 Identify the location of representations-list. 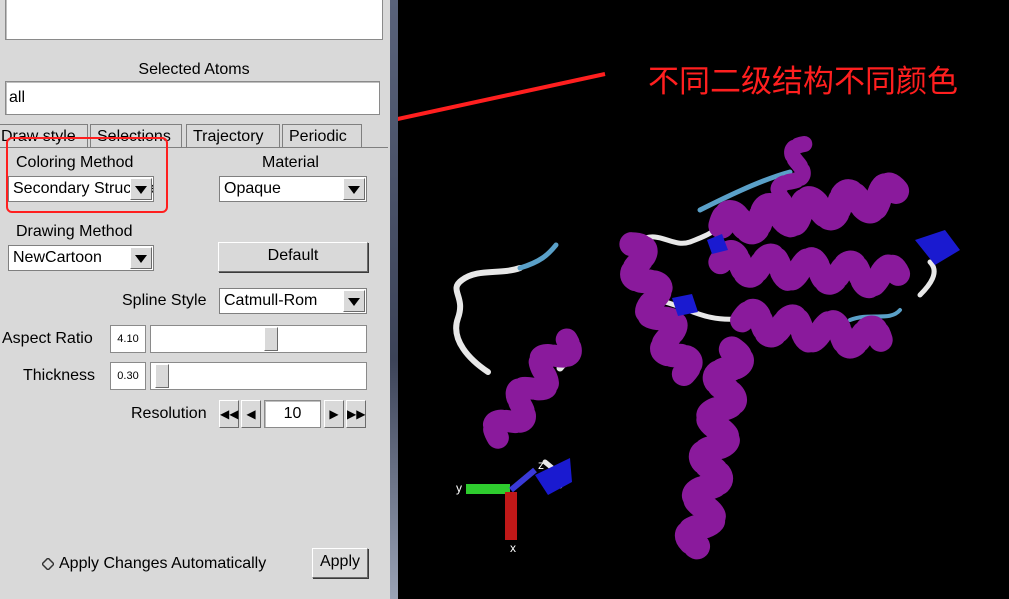
(194, 20).